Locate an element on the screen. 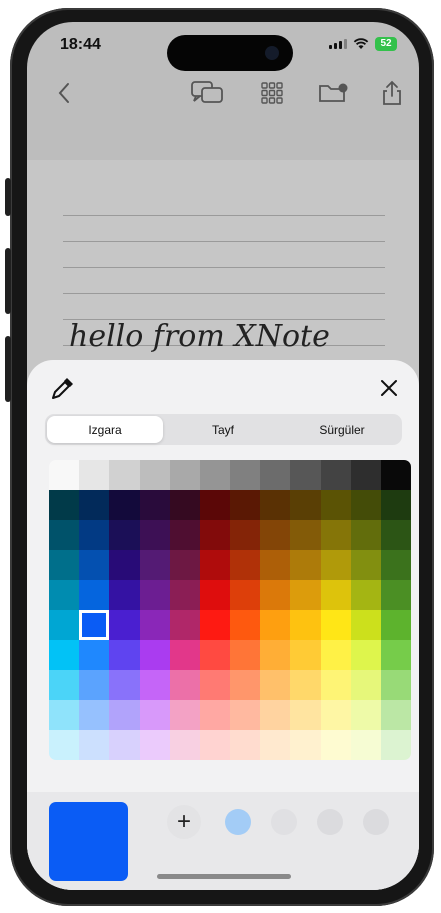  folder-button is located at coordinates (334, 93).